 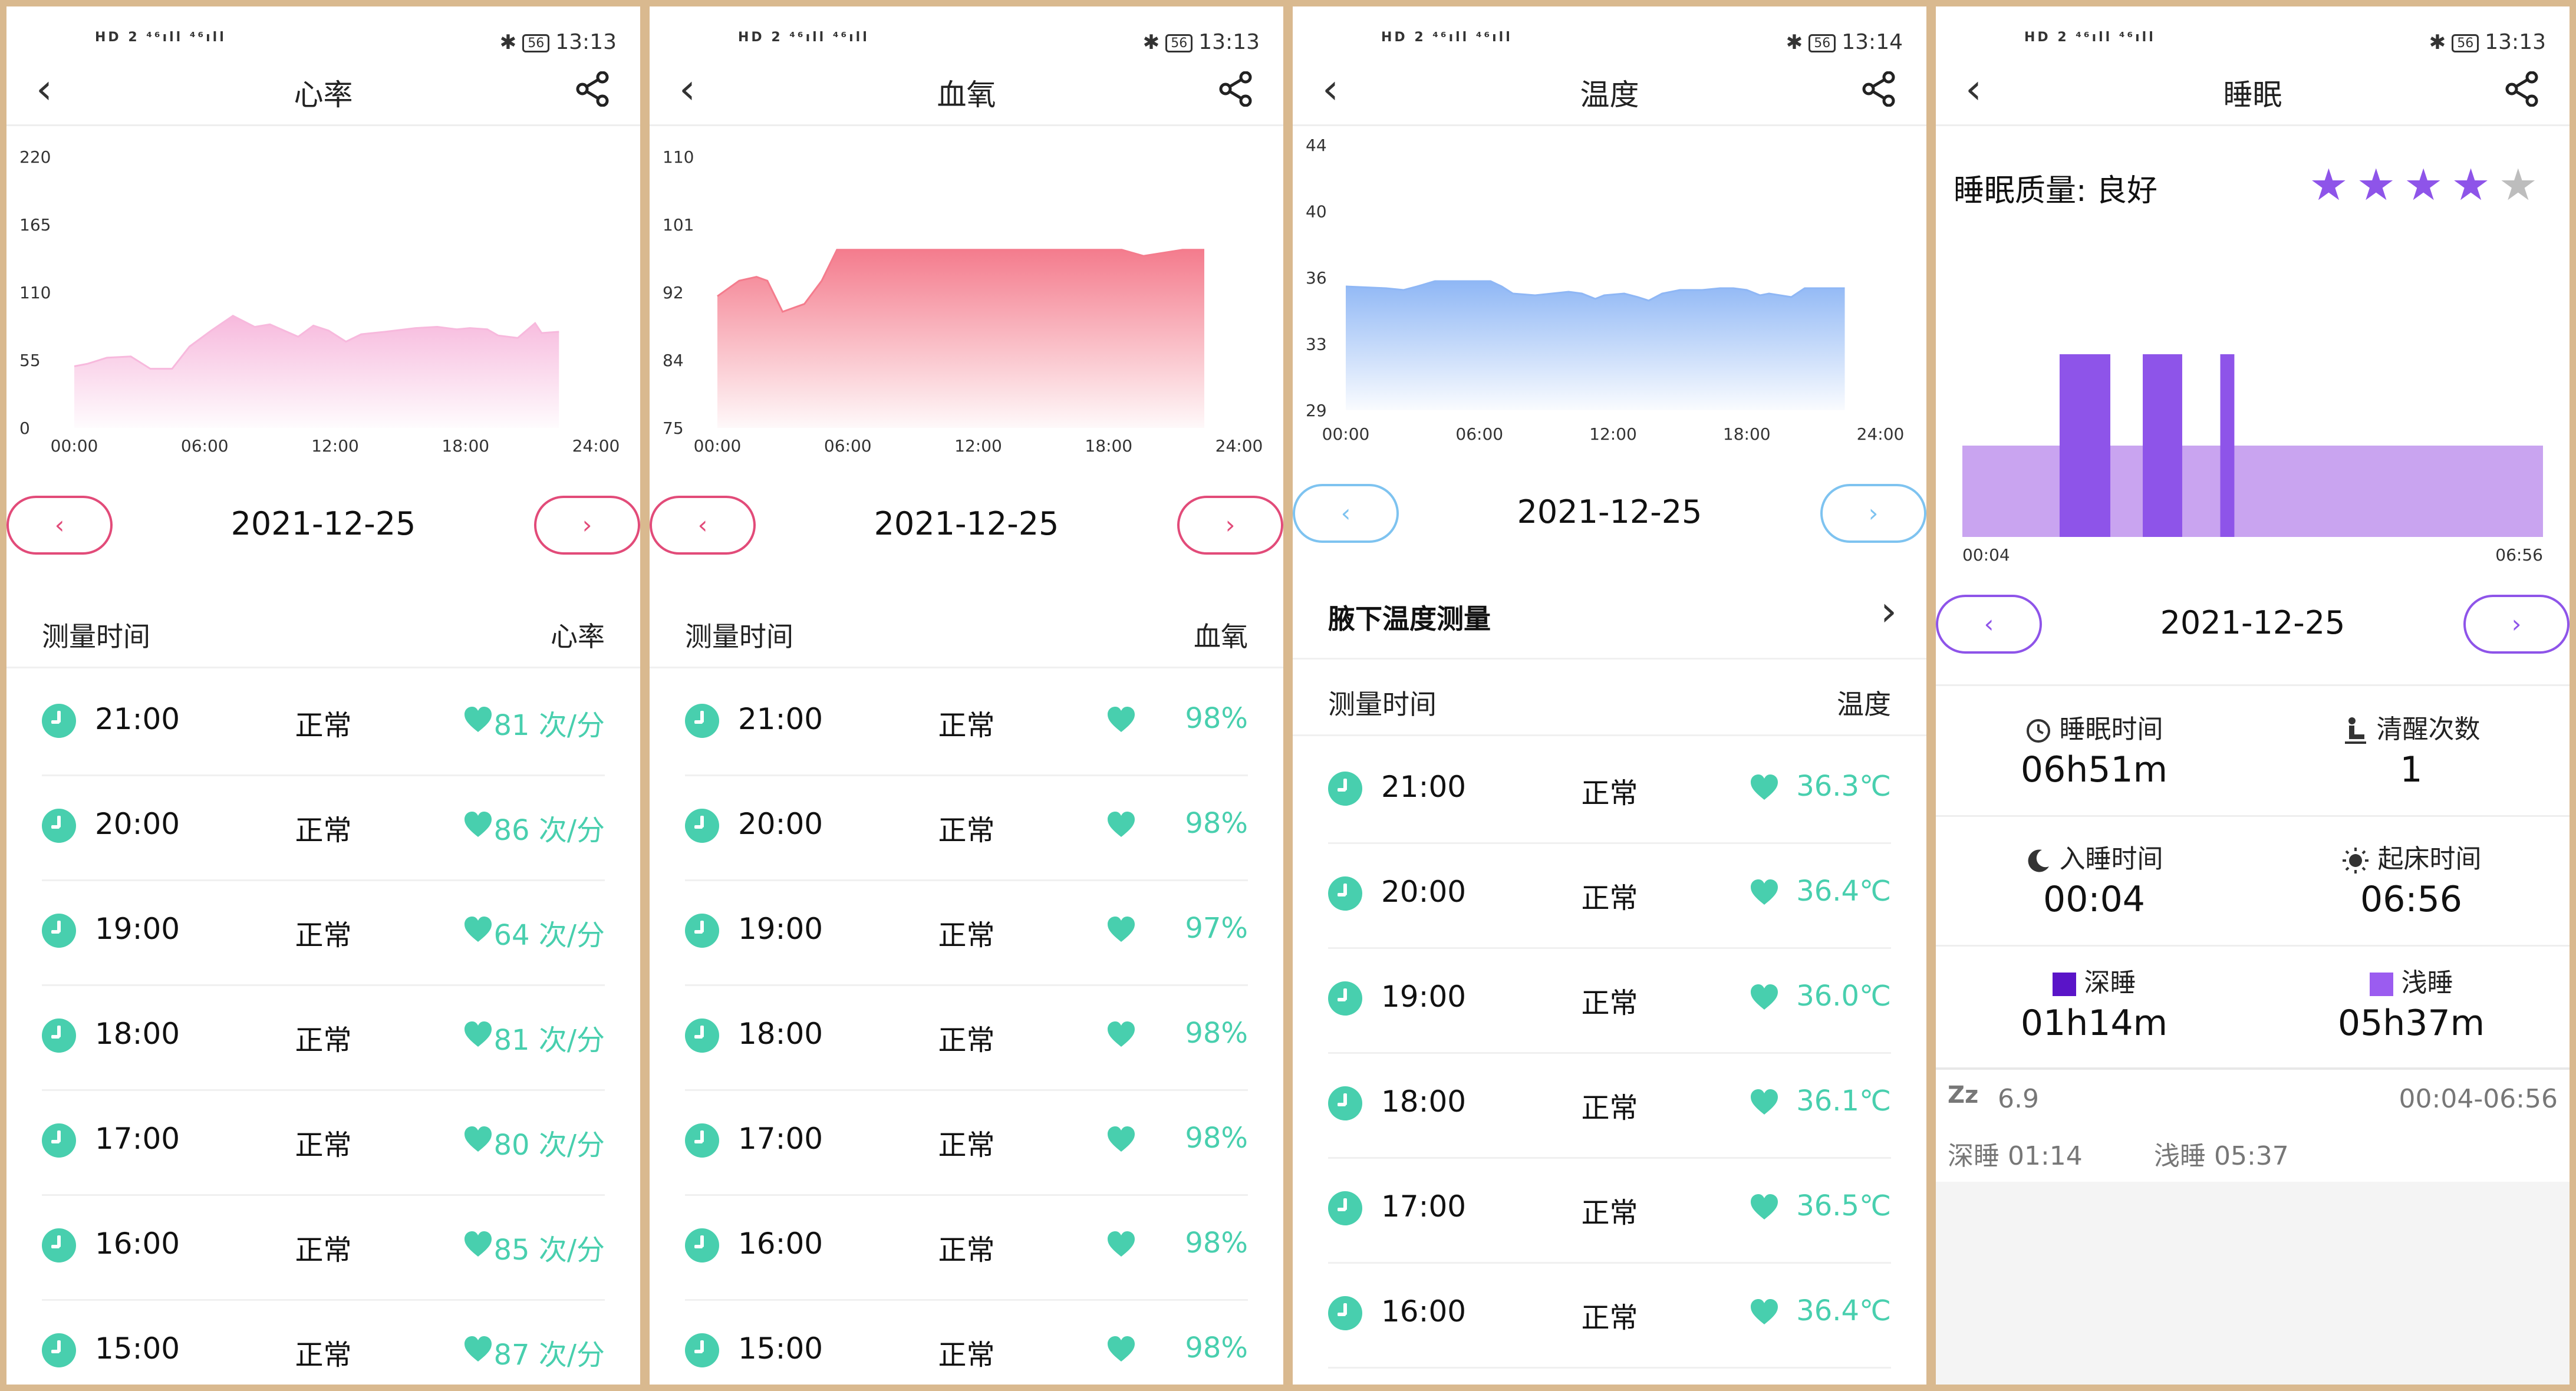 What do you see at coordinates (2056, 191) in the screenshot?
I see `sleep-quality-label: 睡眠质量: 良好` at bounding box center [2056, 191].